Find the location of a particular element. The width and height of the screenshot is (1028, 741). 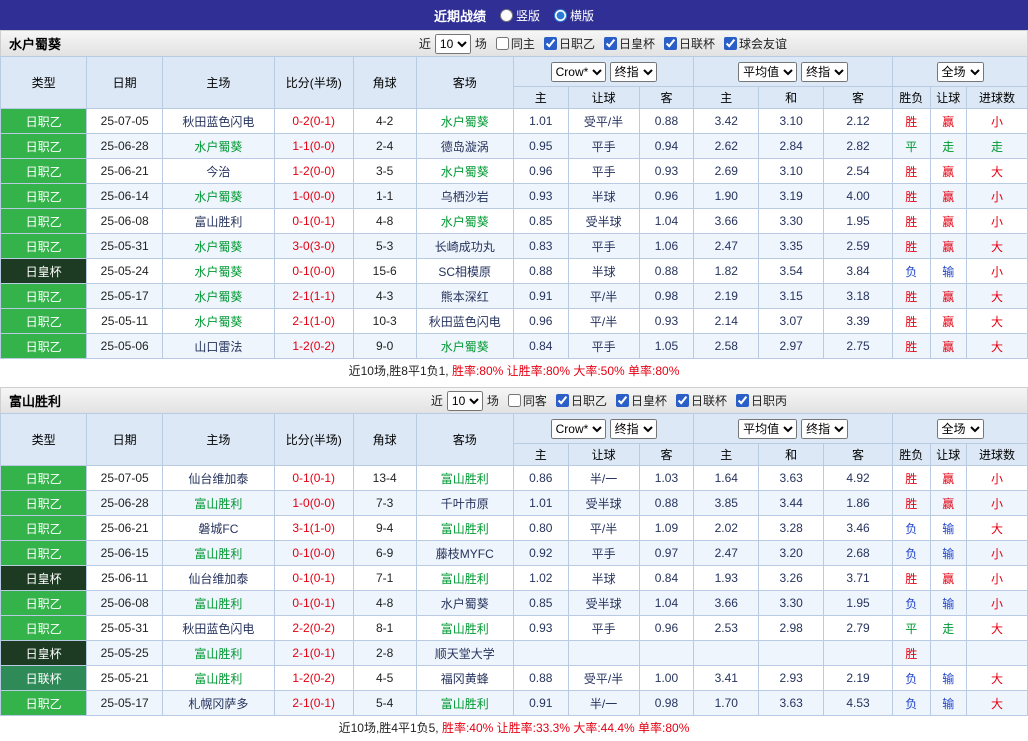

score-cell: 2-1(1-0) is located at coordinates (313, 321).